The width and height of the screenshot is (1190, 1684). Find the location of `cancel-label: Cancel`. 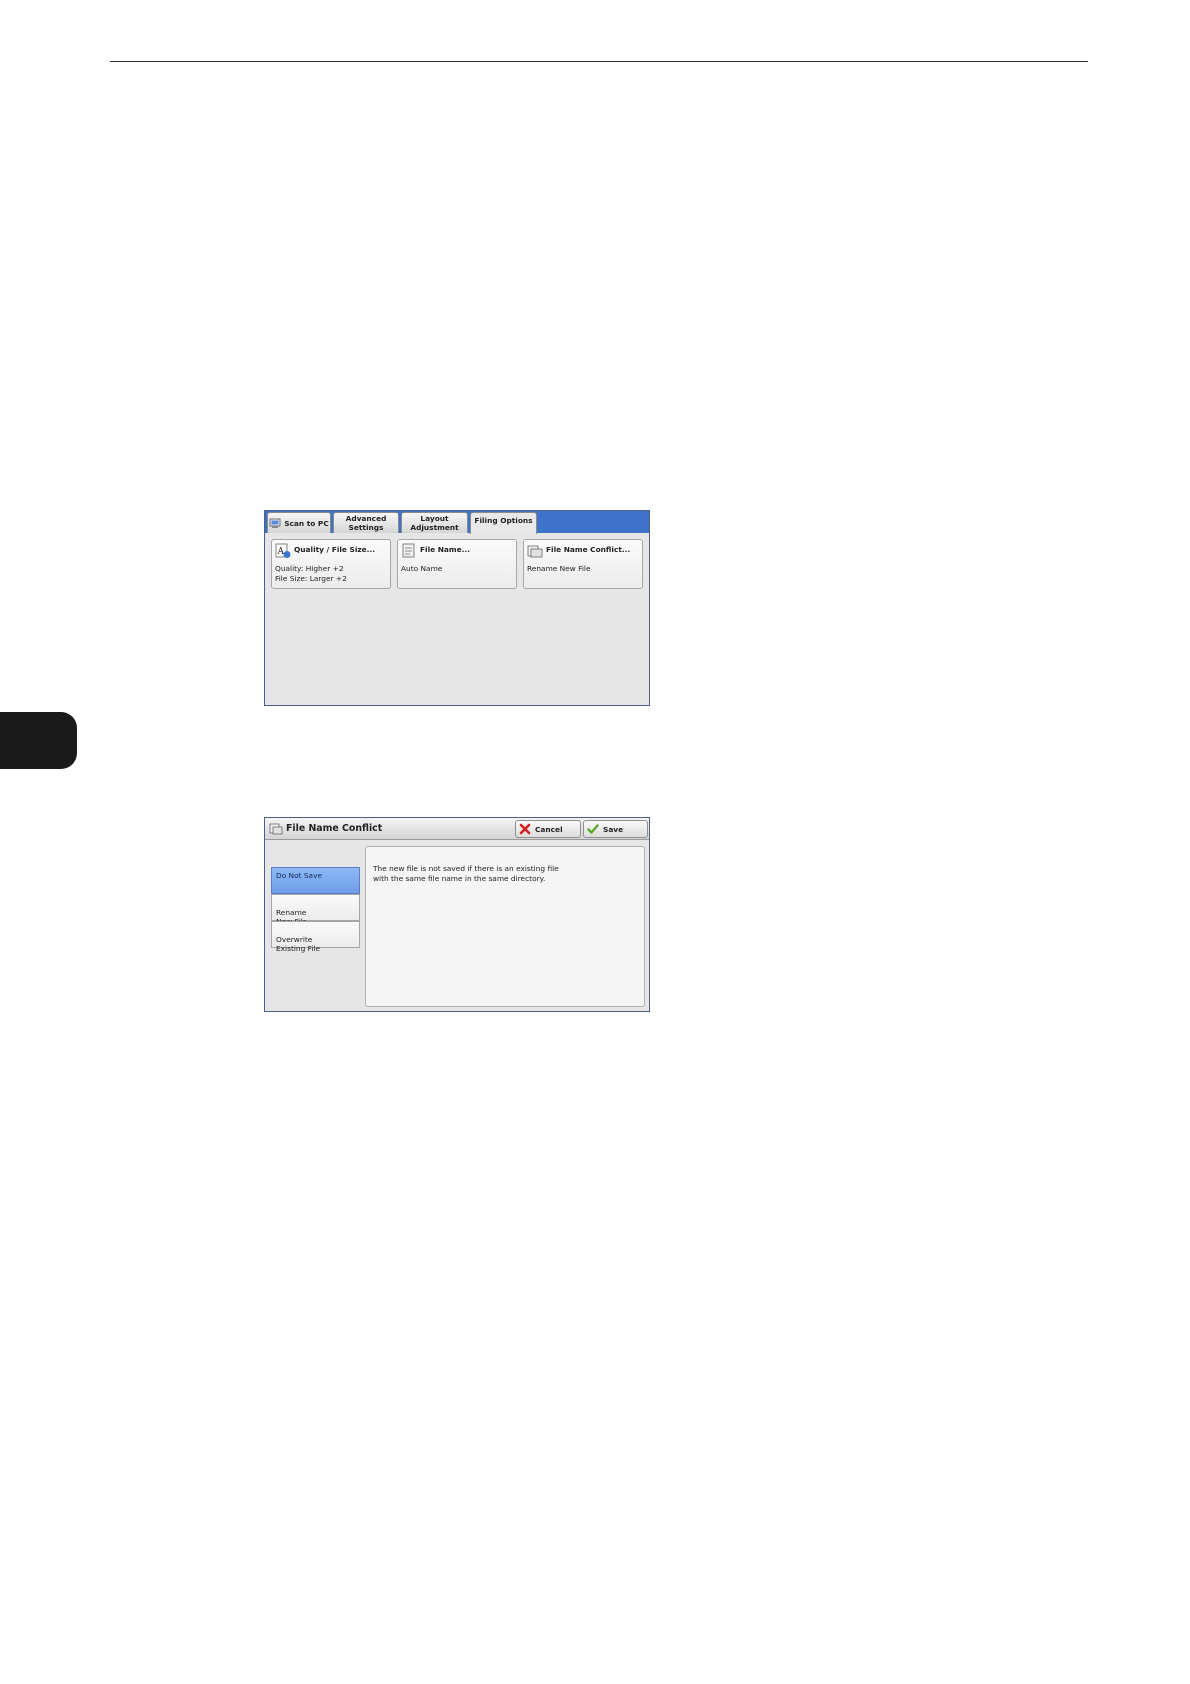

cancel-label: Cancel is located at coordinates (549, 829).